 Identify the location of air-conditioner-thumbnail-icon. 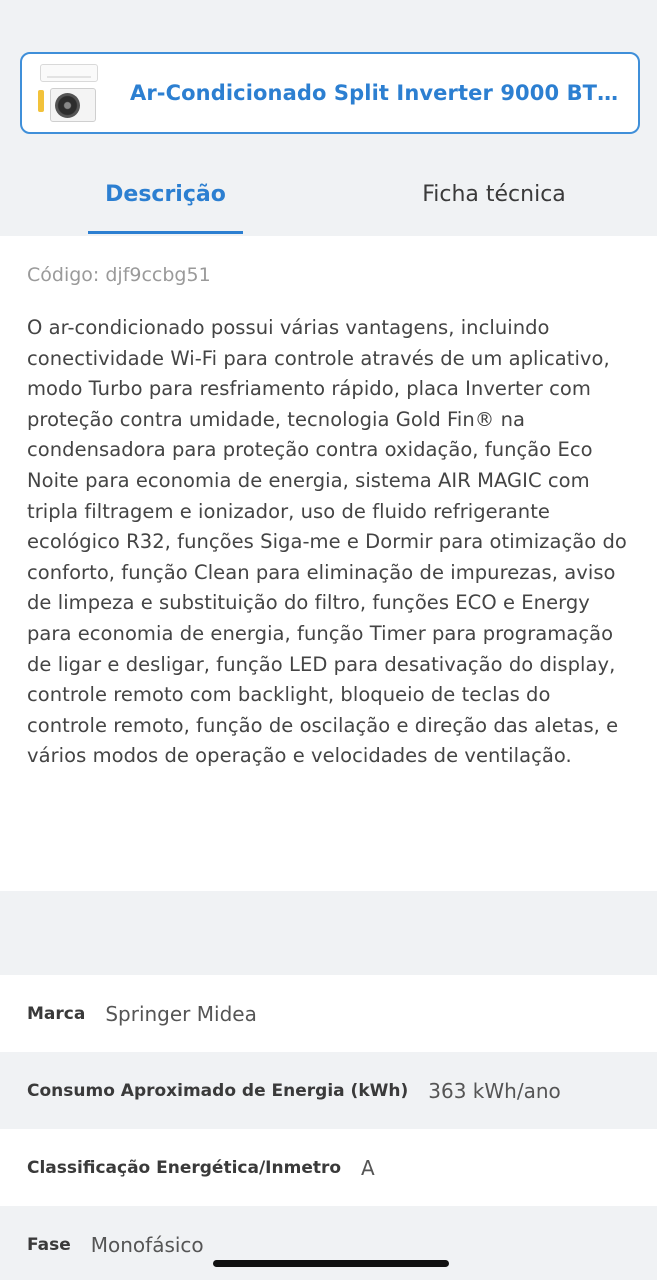
(69, 93).